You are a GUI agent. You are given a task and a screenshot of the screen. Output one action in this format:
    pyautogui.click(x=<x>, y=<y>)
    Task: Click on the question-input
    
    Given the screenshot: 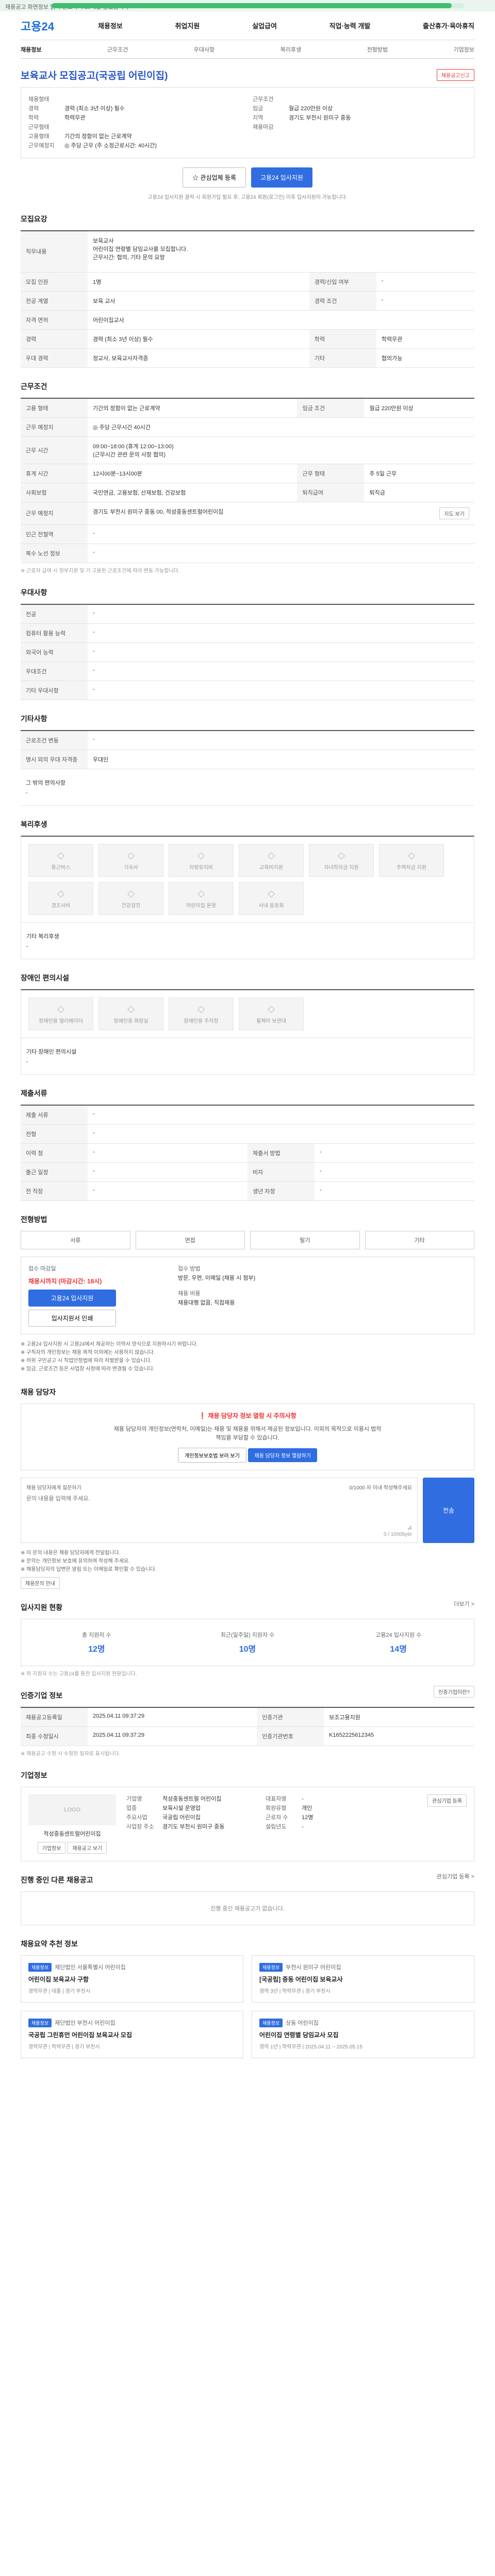 What is the action you would take?
    pyautogui.click(x=219, y=1512)
    